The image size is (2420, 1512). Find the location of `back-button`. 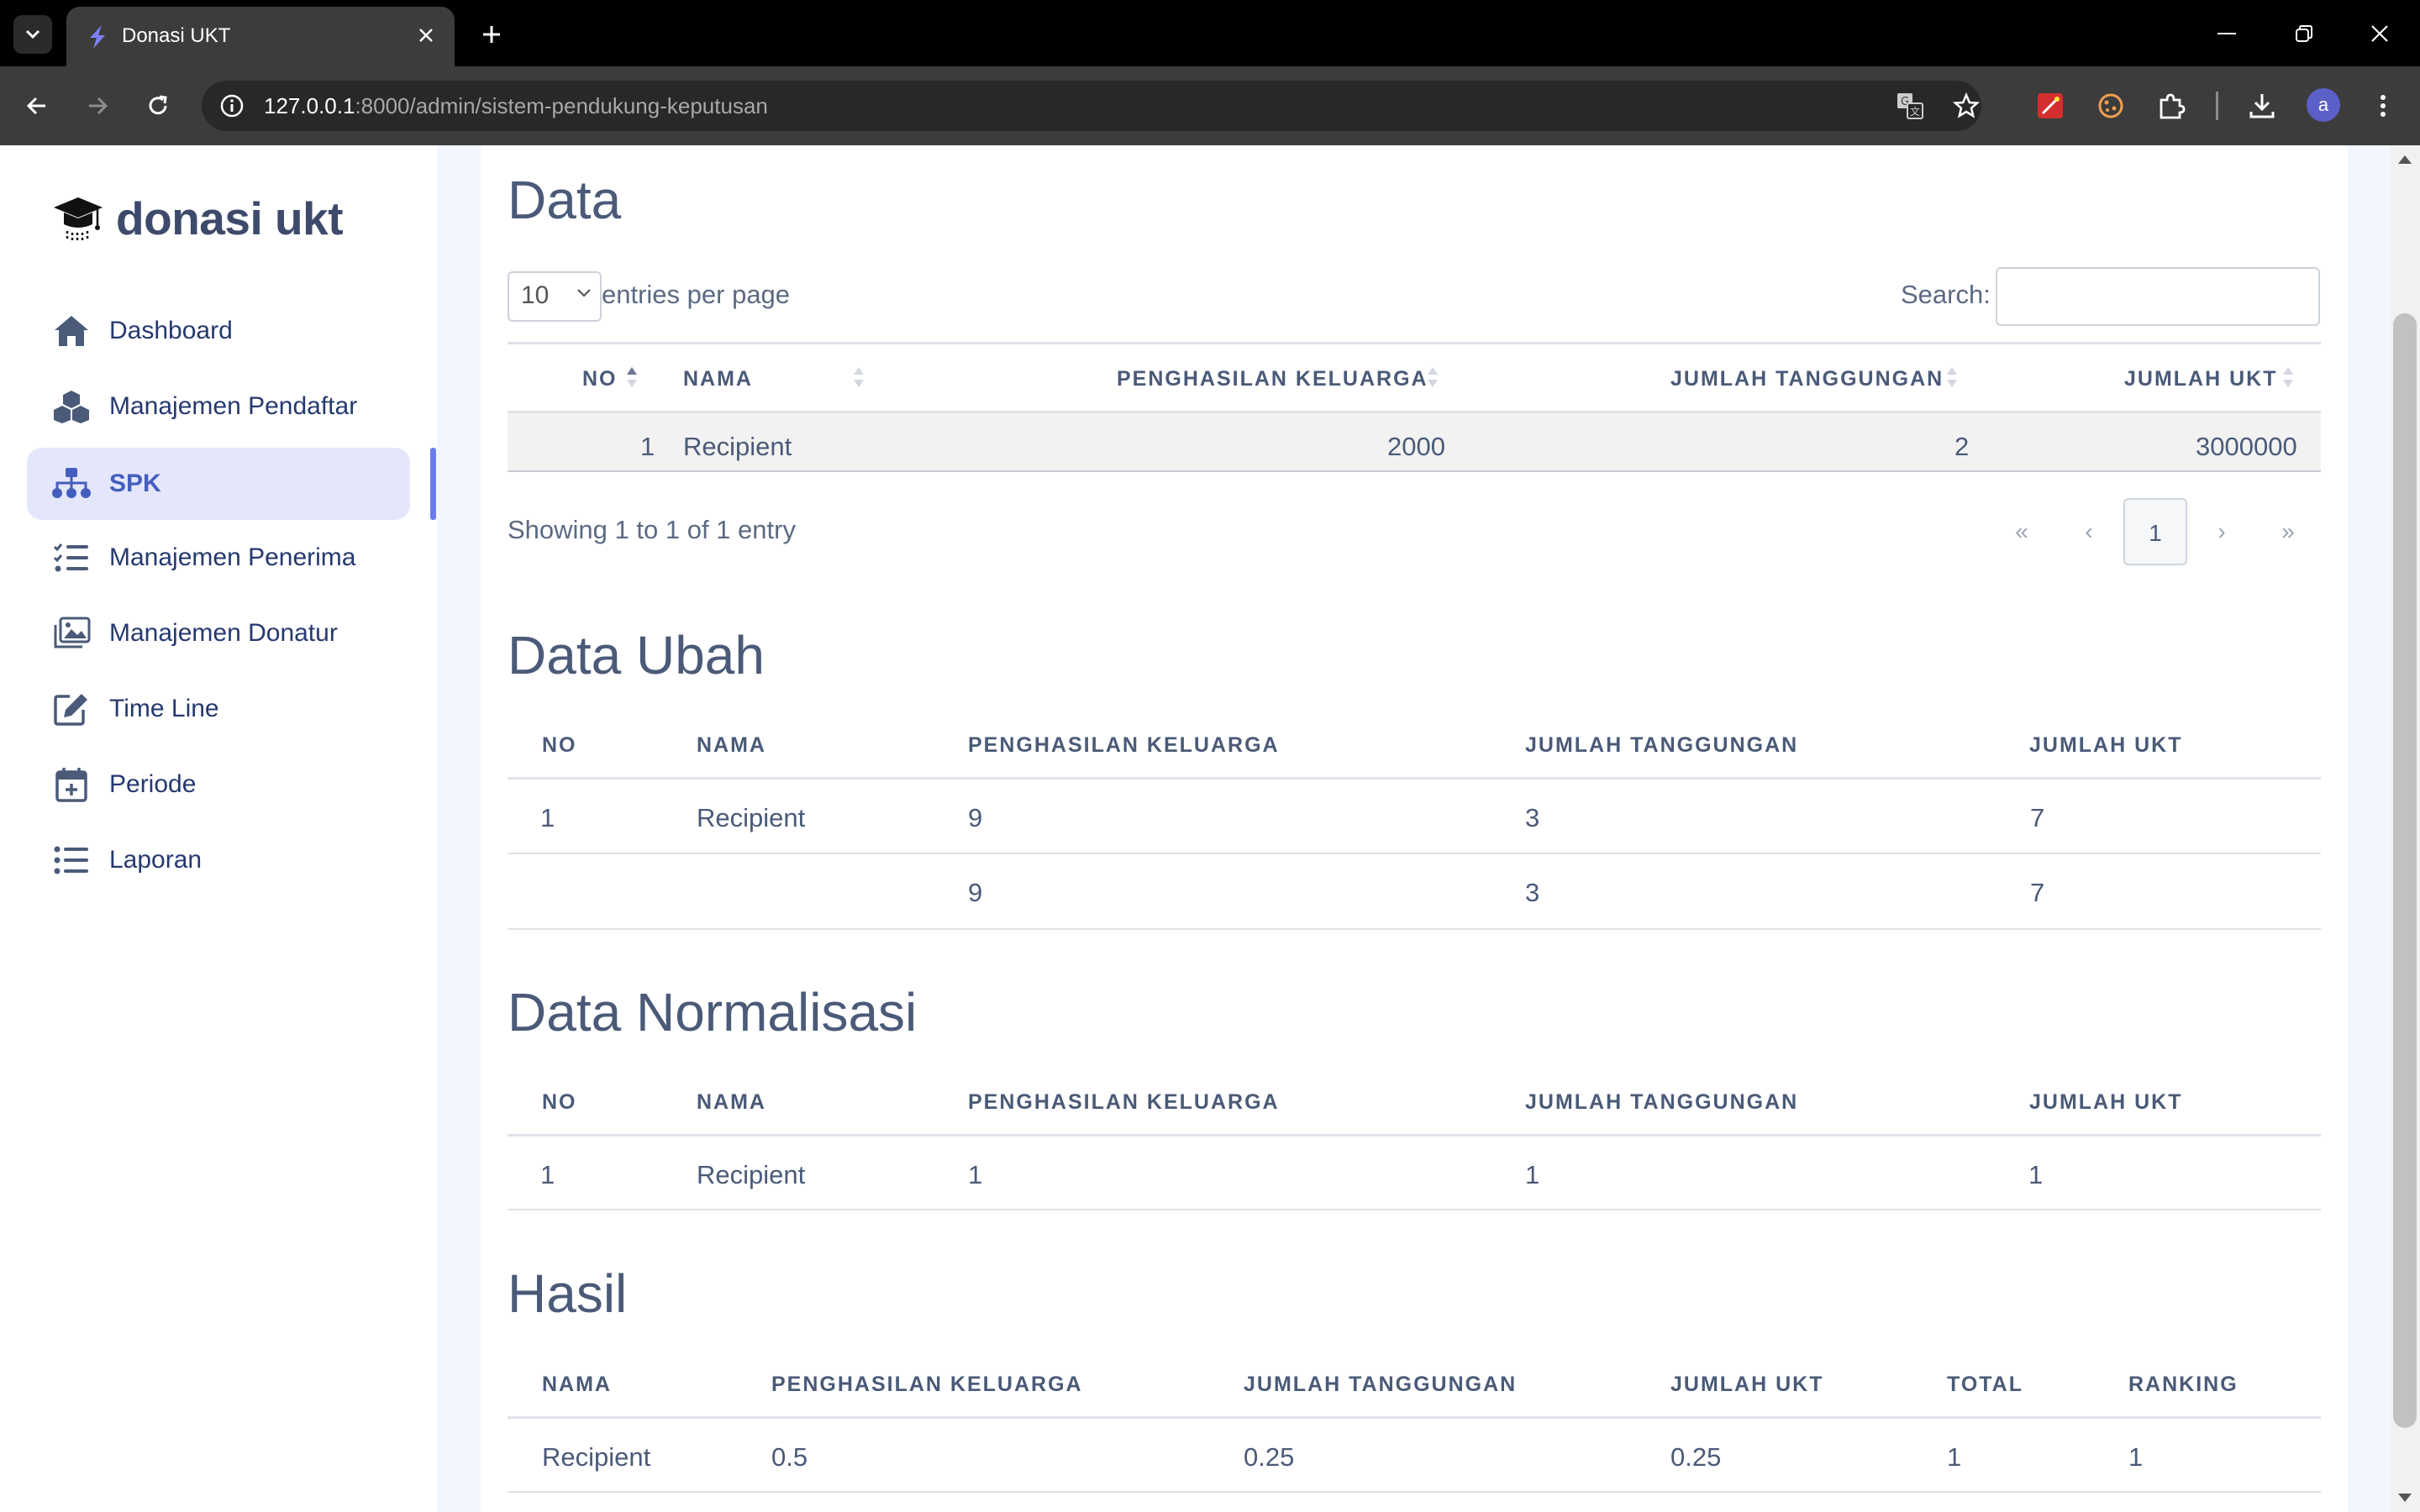

back-button is located at coordinates (37, 106).